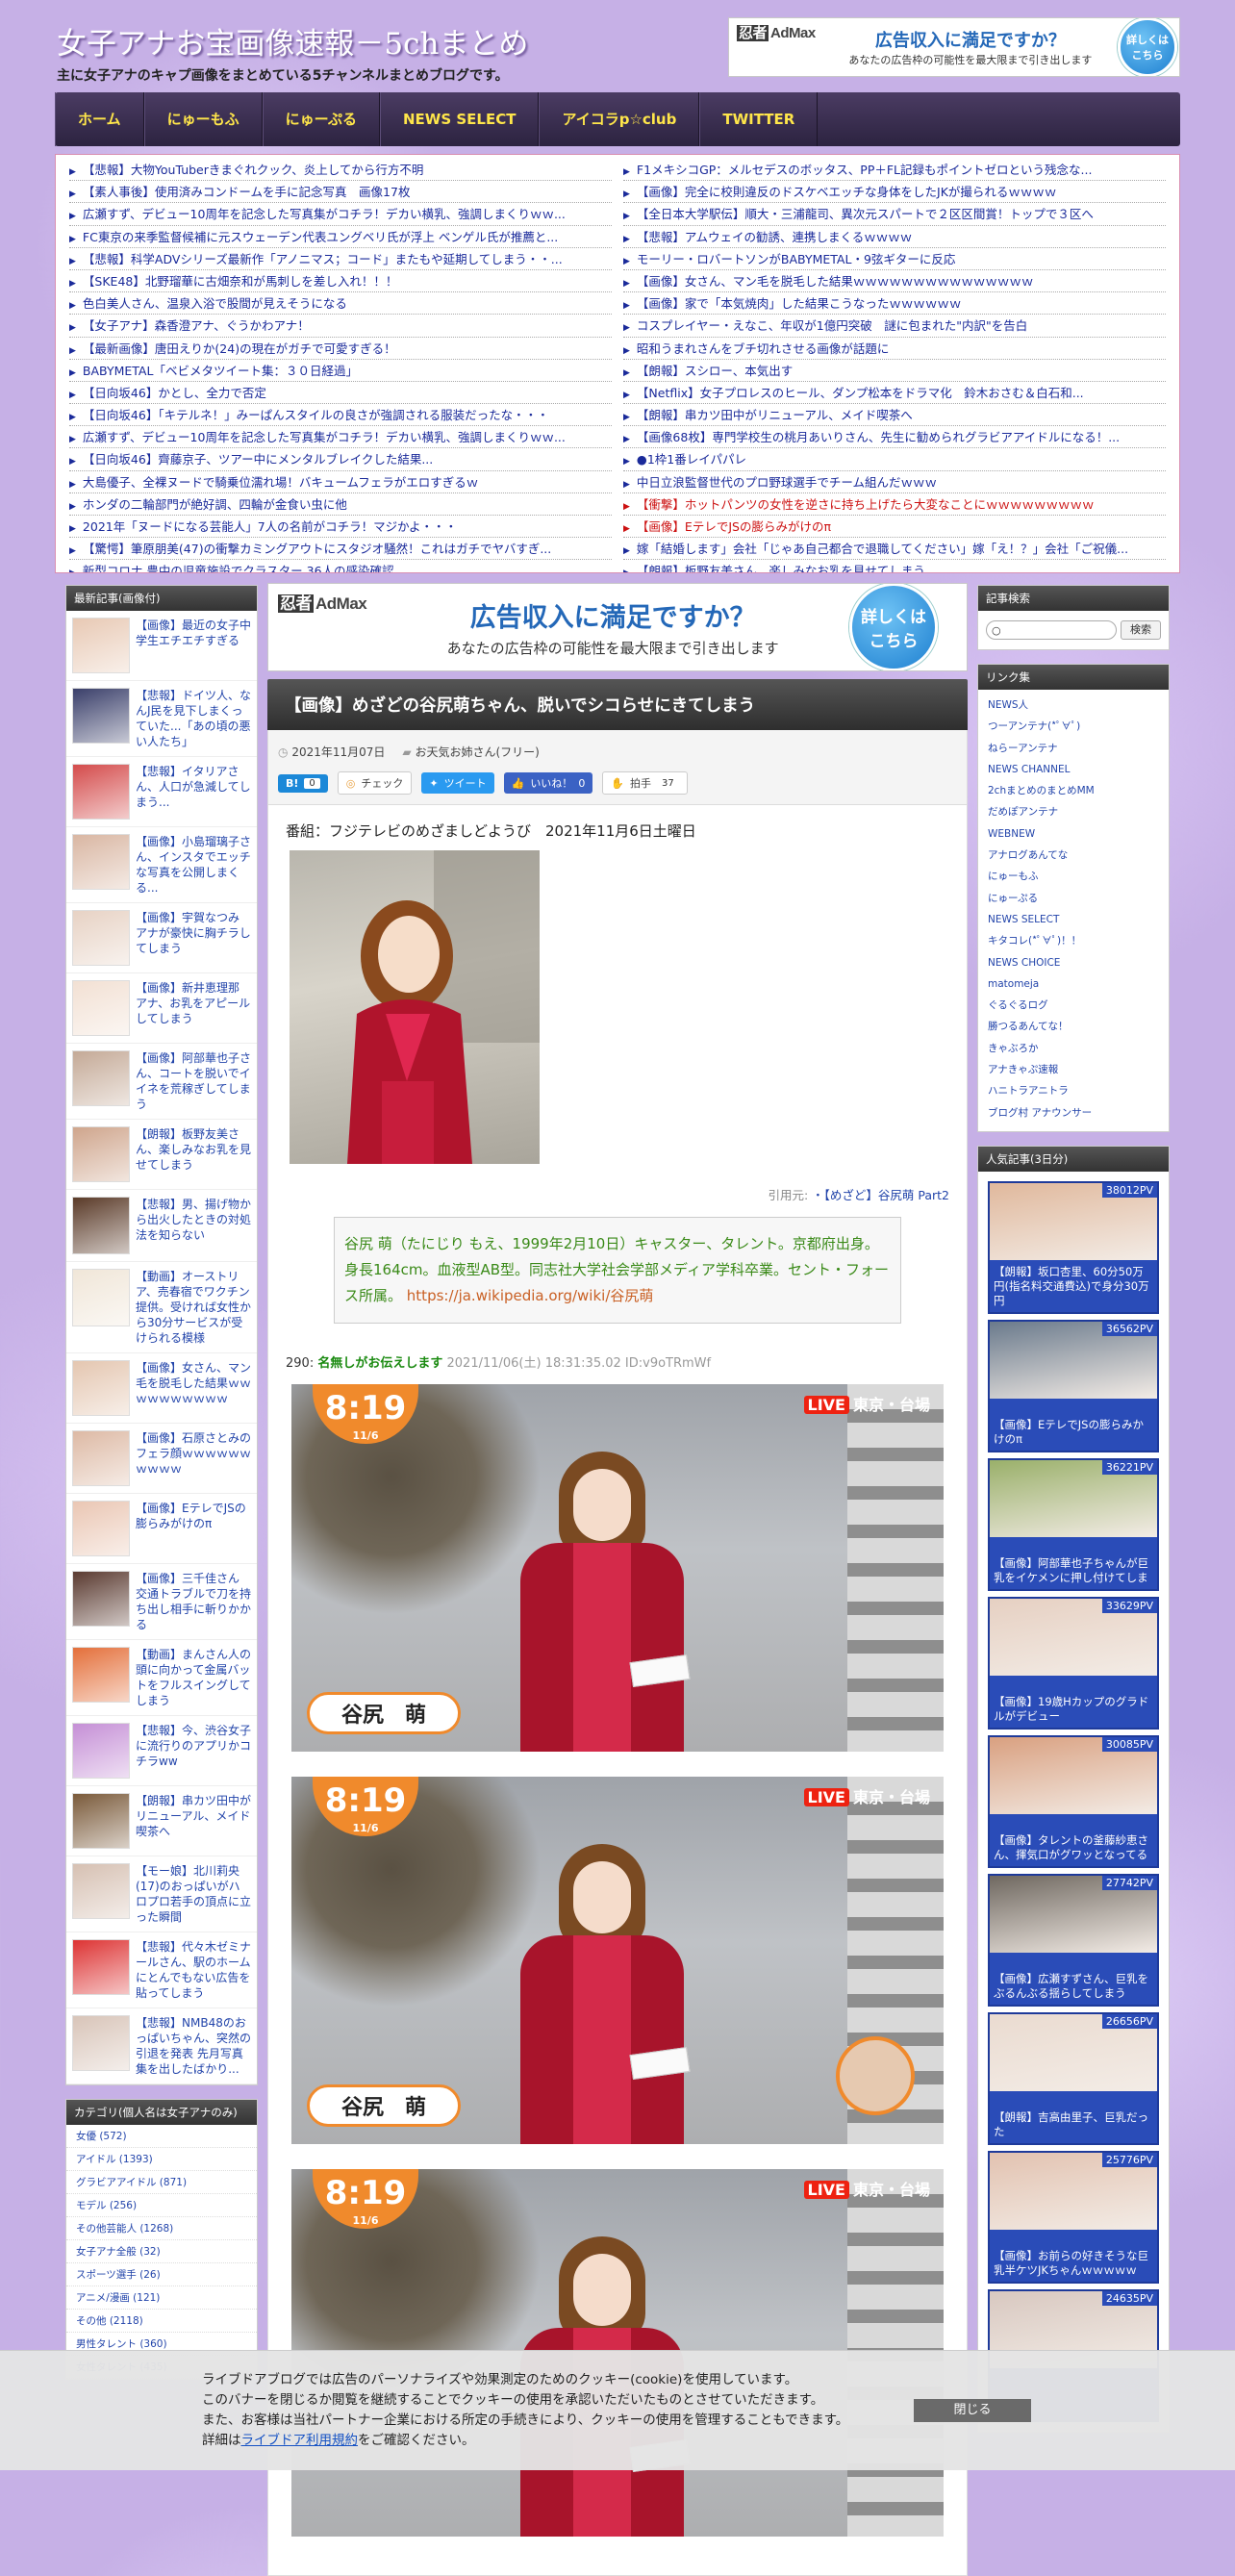 This screenshot has height=2576, width=1235. Describe the element at coordinates (1141, 630) in the screenshot. I see `search-button: 検索` at that location.